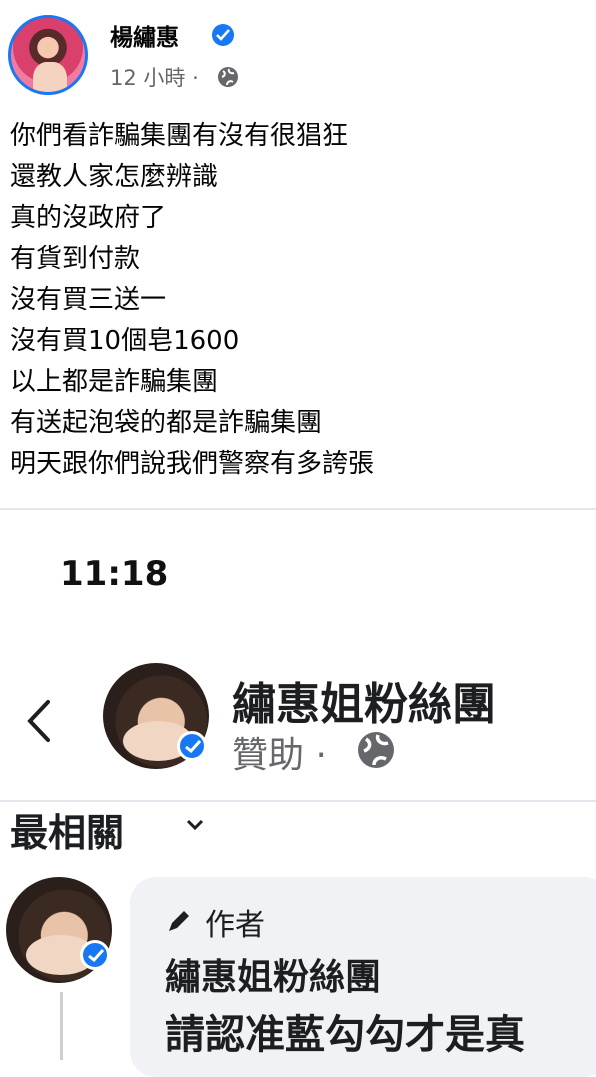 This screenshot has height=1077, width=596. Describe the element at coordinates (345, 1035) in the screenshot. I see `comment-text: 請認准藍勾勾才是真` at that location.